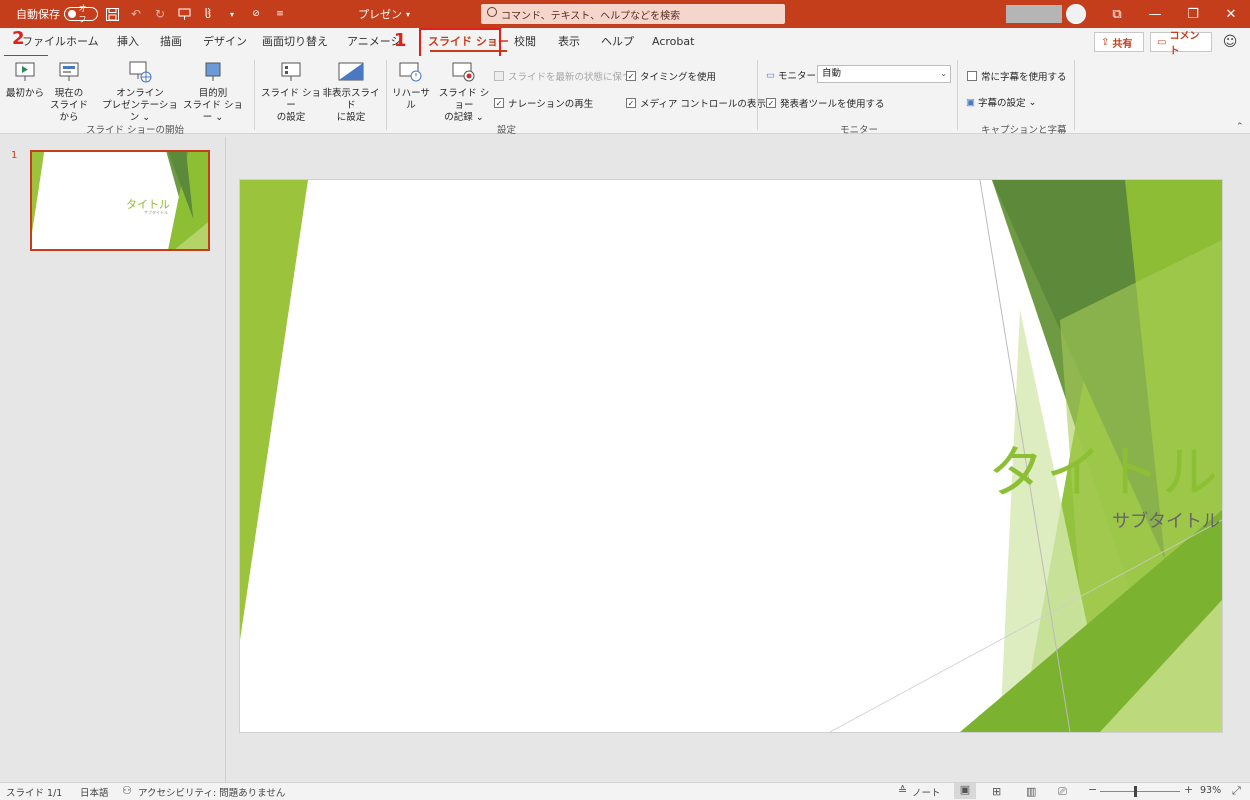 The width and height of the screenshot is (1250, 800). I want to click on record-slideshow-button: スライド ショー の記録 ⌄, so click(464, 91).